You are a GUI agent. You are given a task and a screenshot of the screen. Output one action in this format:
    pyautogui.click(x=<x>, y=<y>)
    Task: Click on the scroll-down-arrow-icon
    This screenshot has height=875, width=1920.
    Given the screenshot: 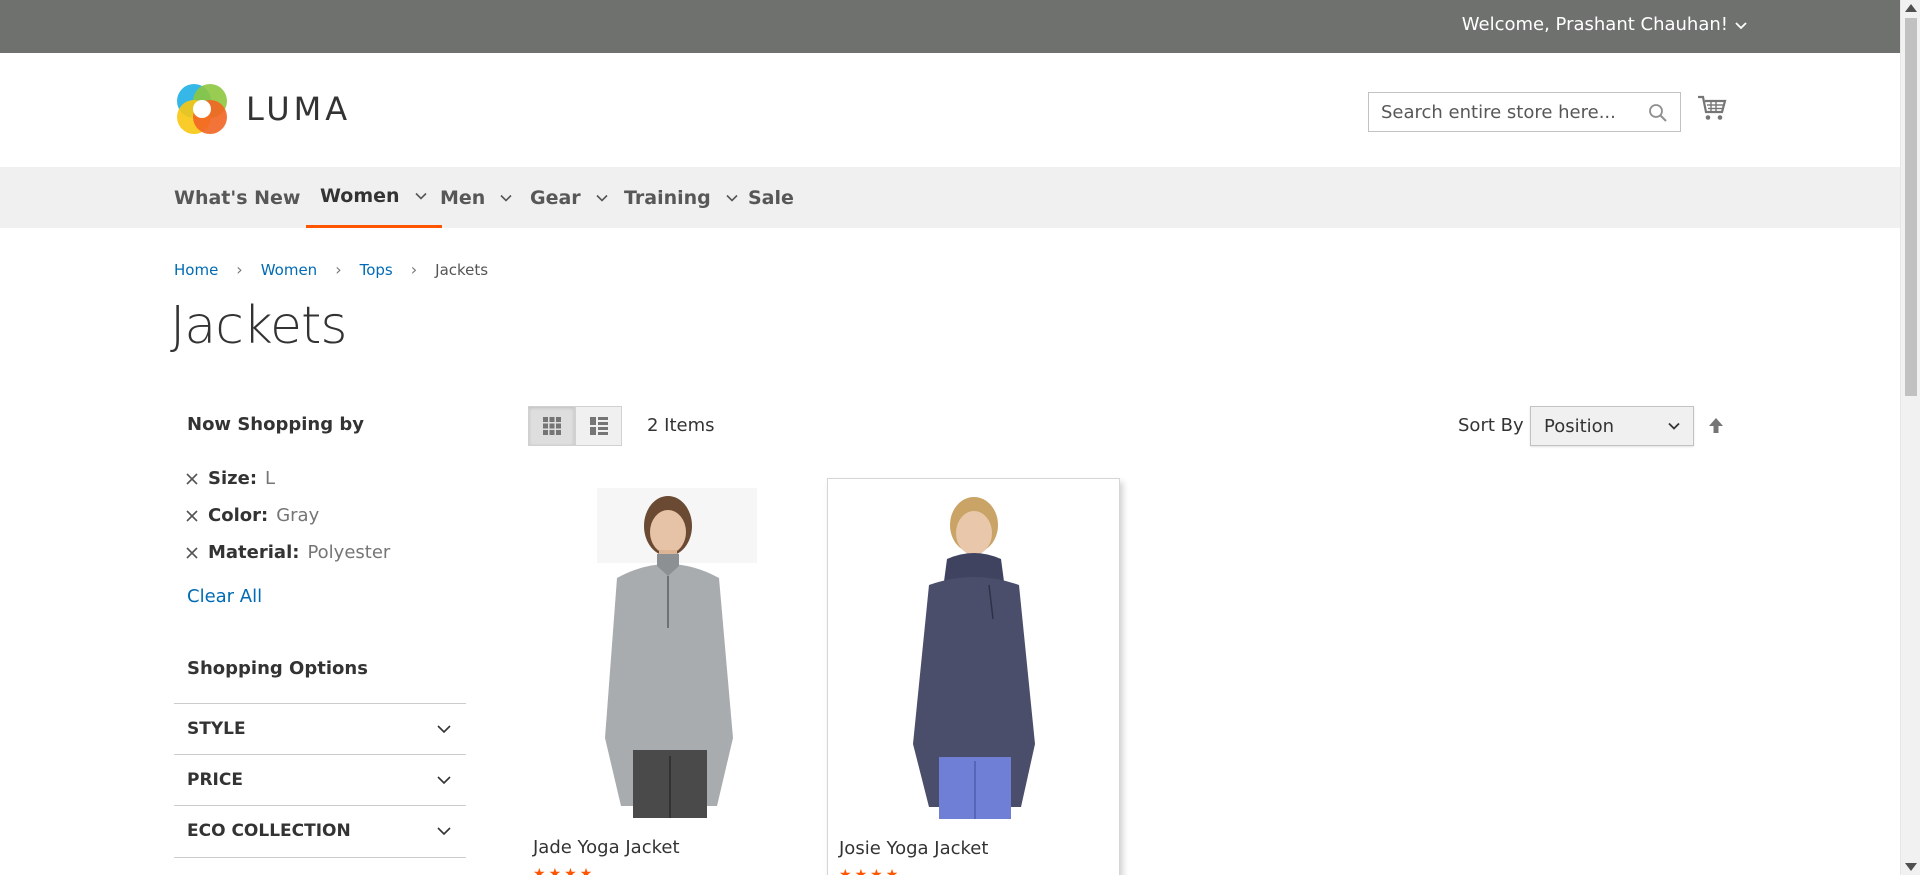 What is the action you would take?
    pyautogui.click(x=1911, y=867)
    